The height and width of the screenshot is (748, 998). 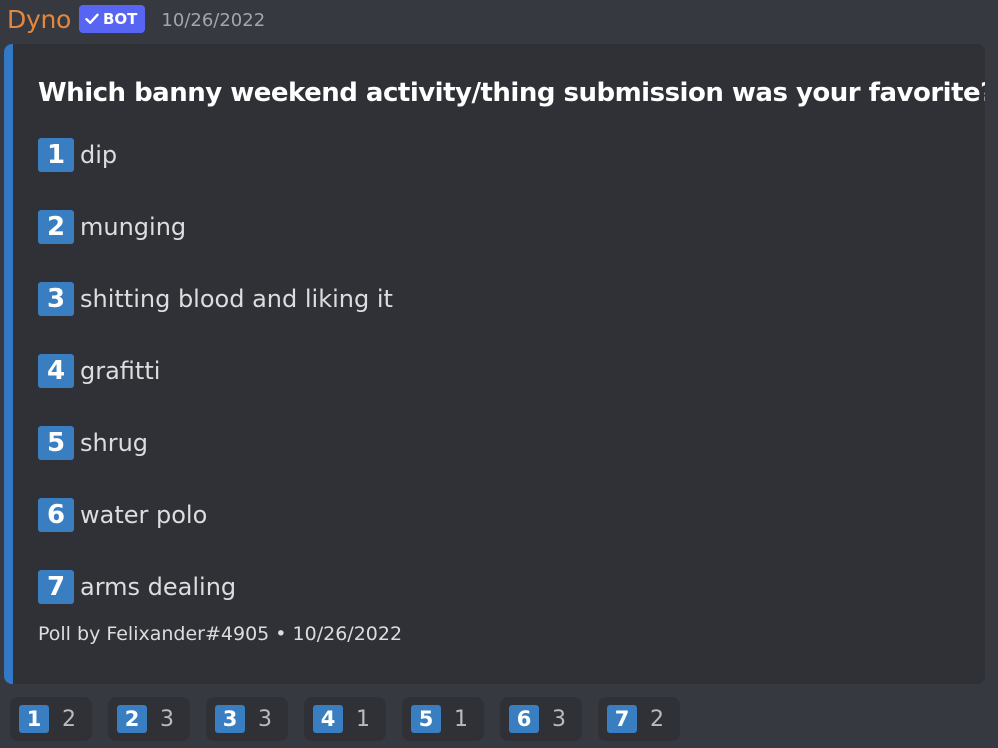 I want to click on poll-option: 7 arms dealing, so click(x=137, y=587).